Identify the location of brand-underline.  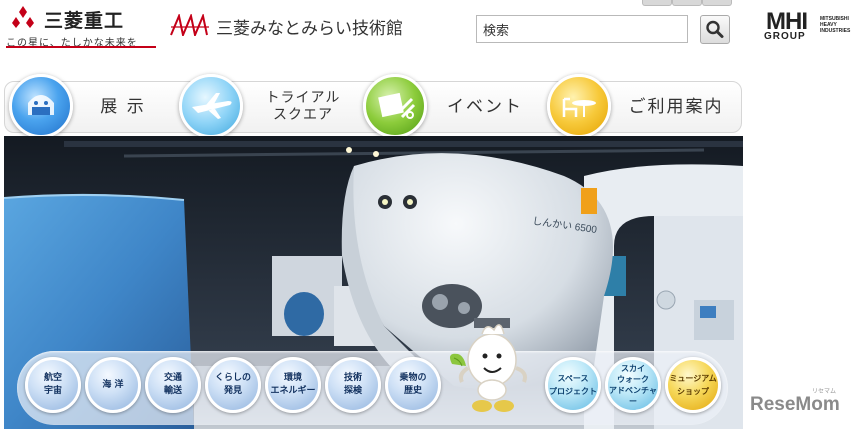
(81, 47).